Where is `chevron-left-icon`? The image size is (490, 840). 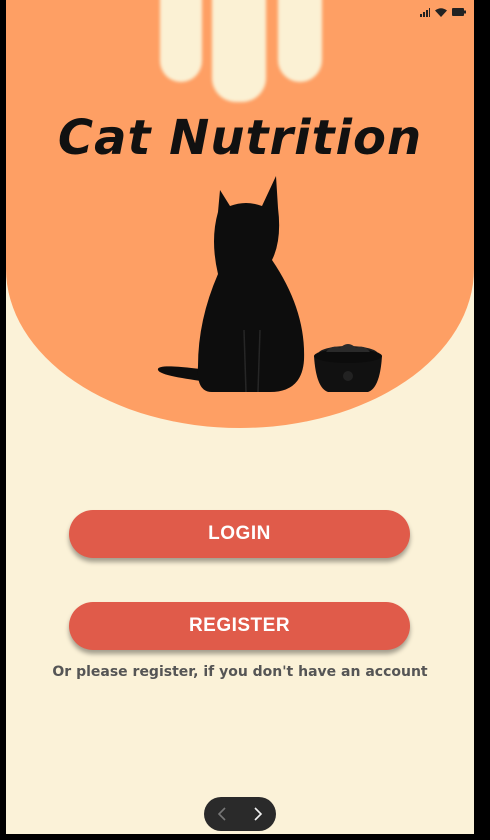 chevron-left-icon is located at coordinates (222, 814).